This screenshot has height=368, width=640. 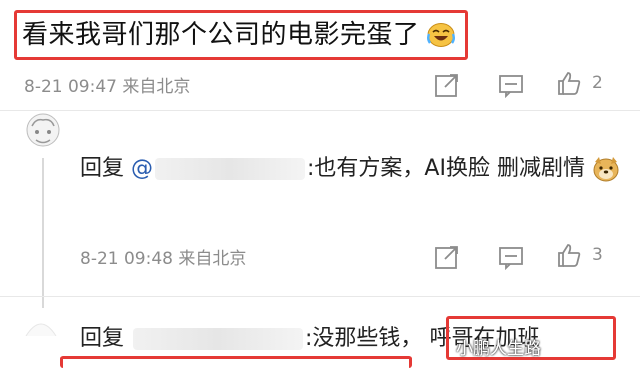 I want to click on reply-body: :也有方案，AI换脸 删减剧情, so click(x=446, y=168).